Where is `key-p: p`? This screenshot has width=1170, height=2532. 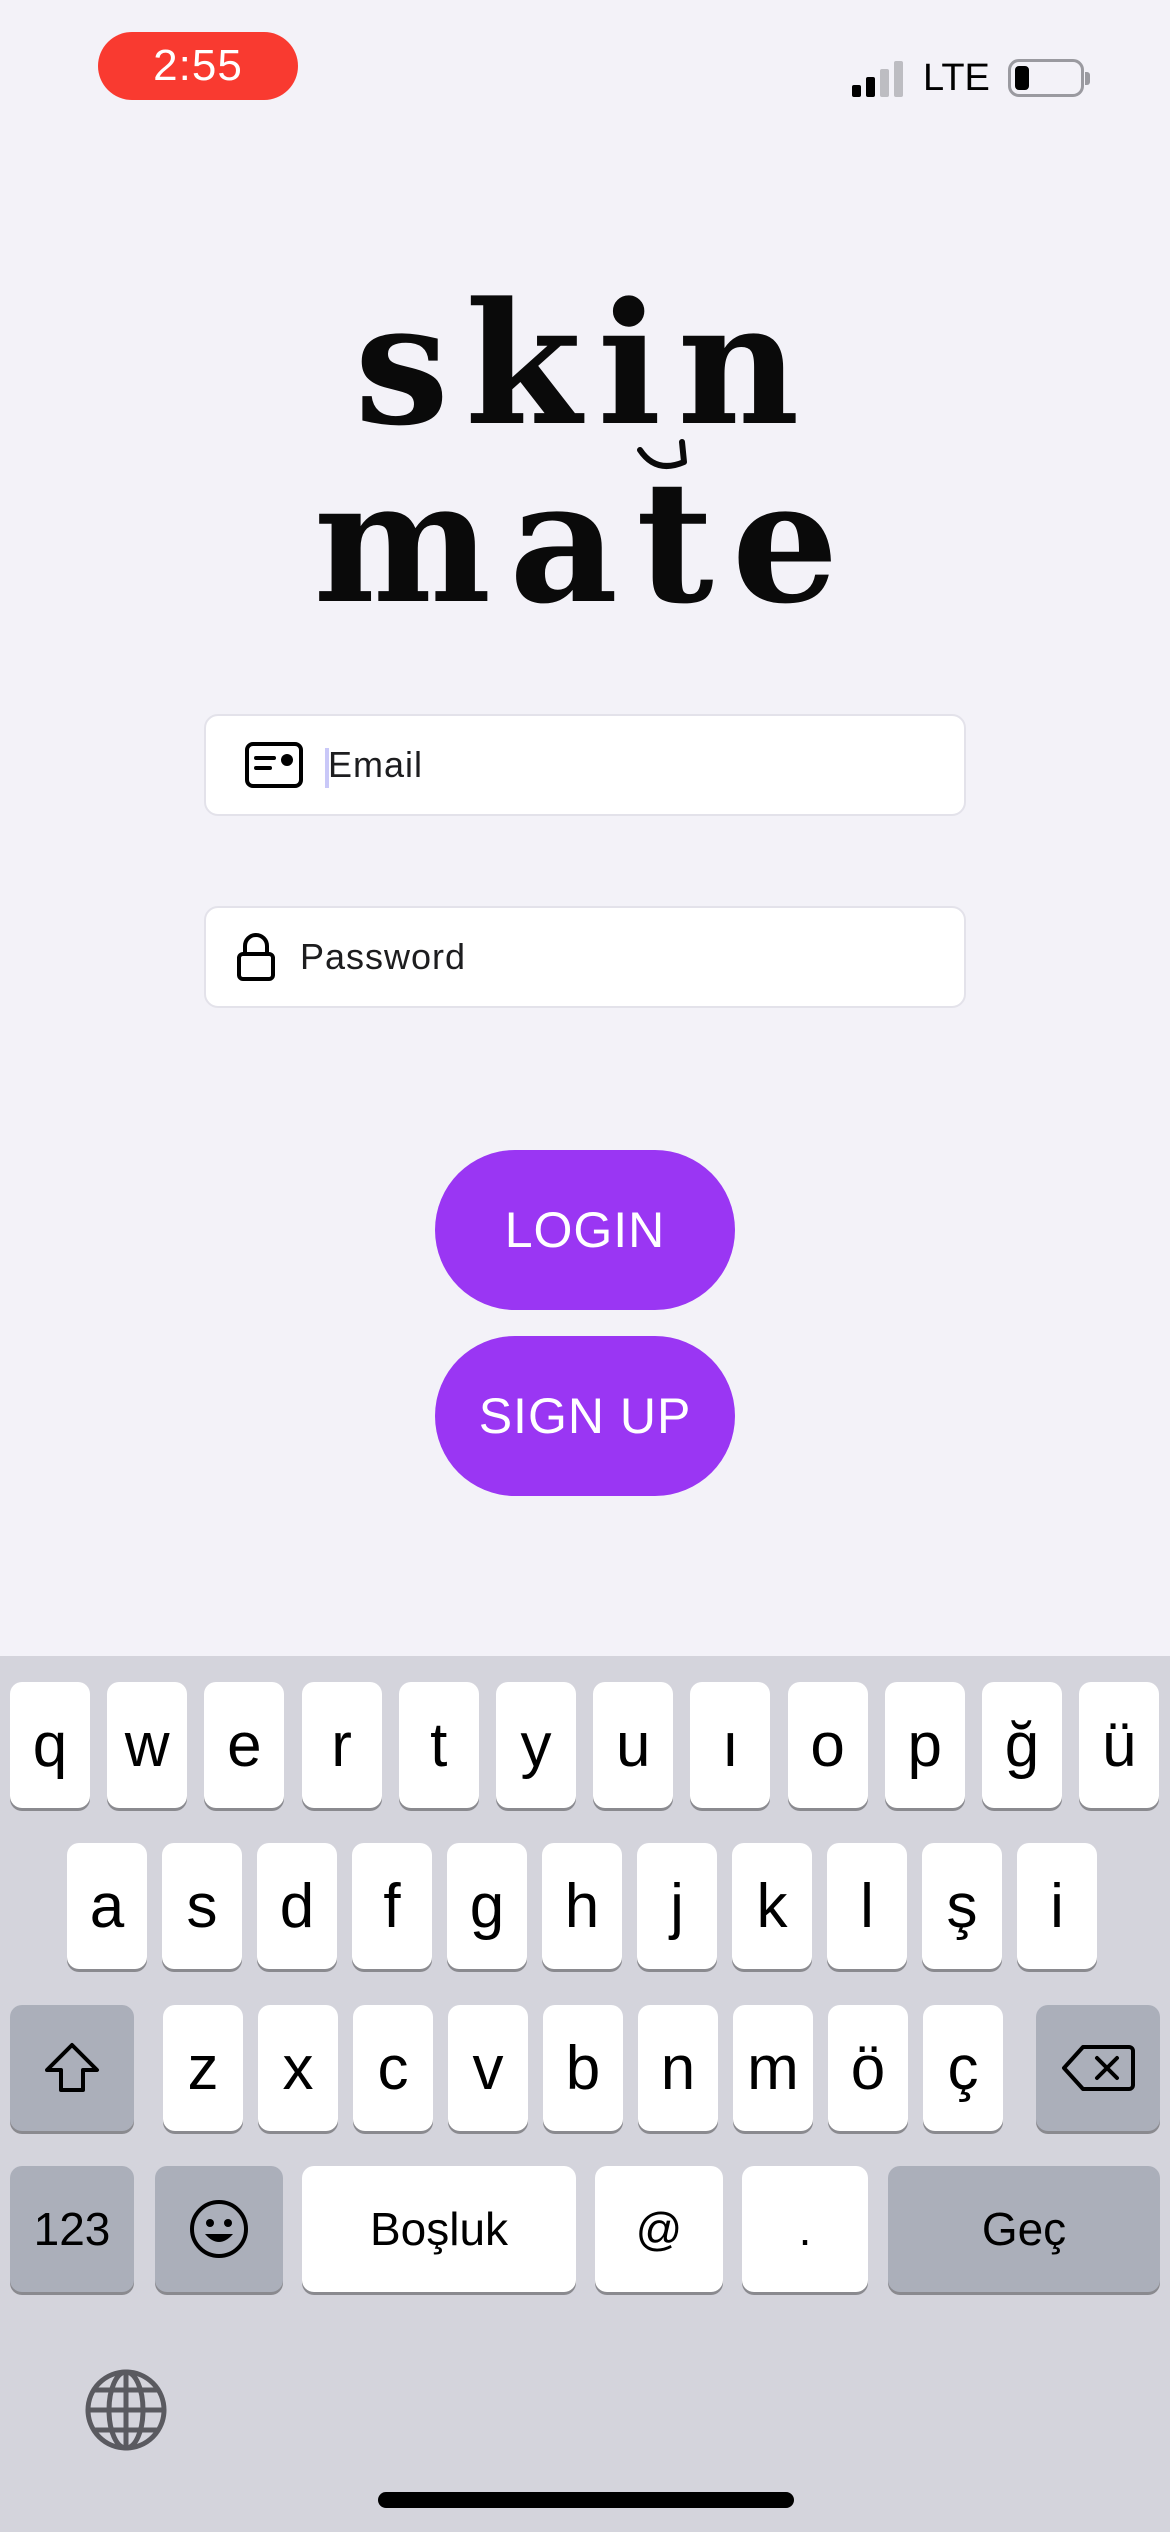 key-p: p is located at coordinates (924, 1745).